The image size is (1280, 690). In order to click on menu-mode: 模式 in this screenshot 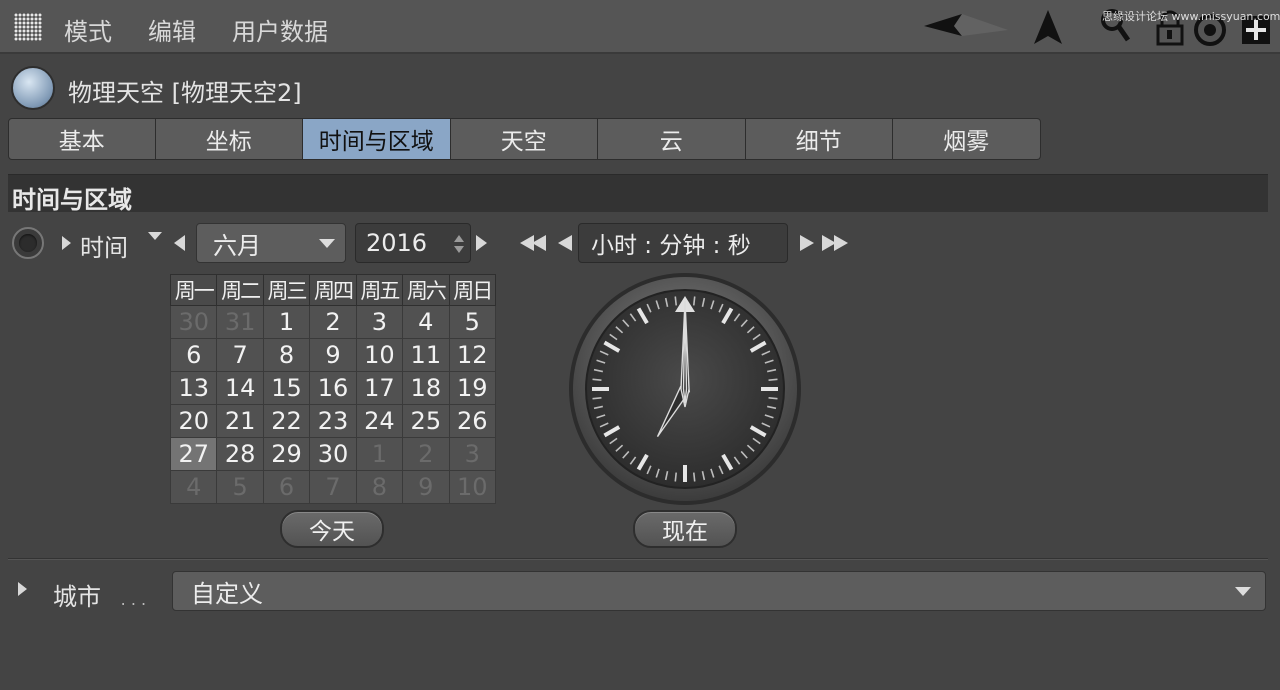, I will do `click(88, 29)`.